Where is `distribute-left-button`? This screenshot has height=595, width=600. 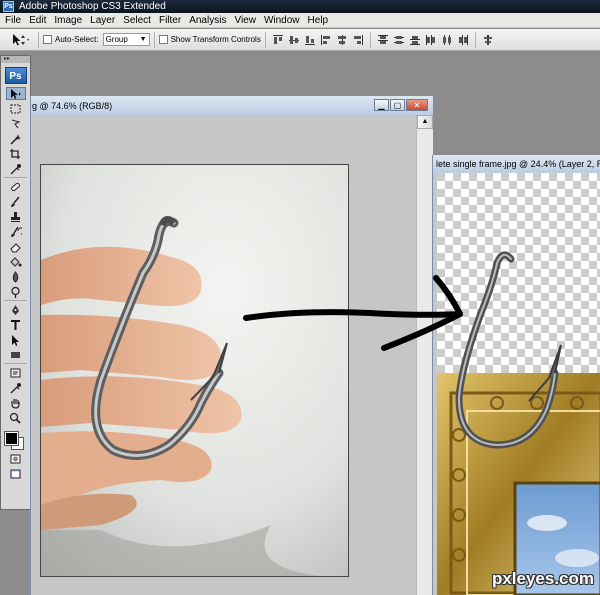
distribute-left-button is located at coordinates (431, 40).